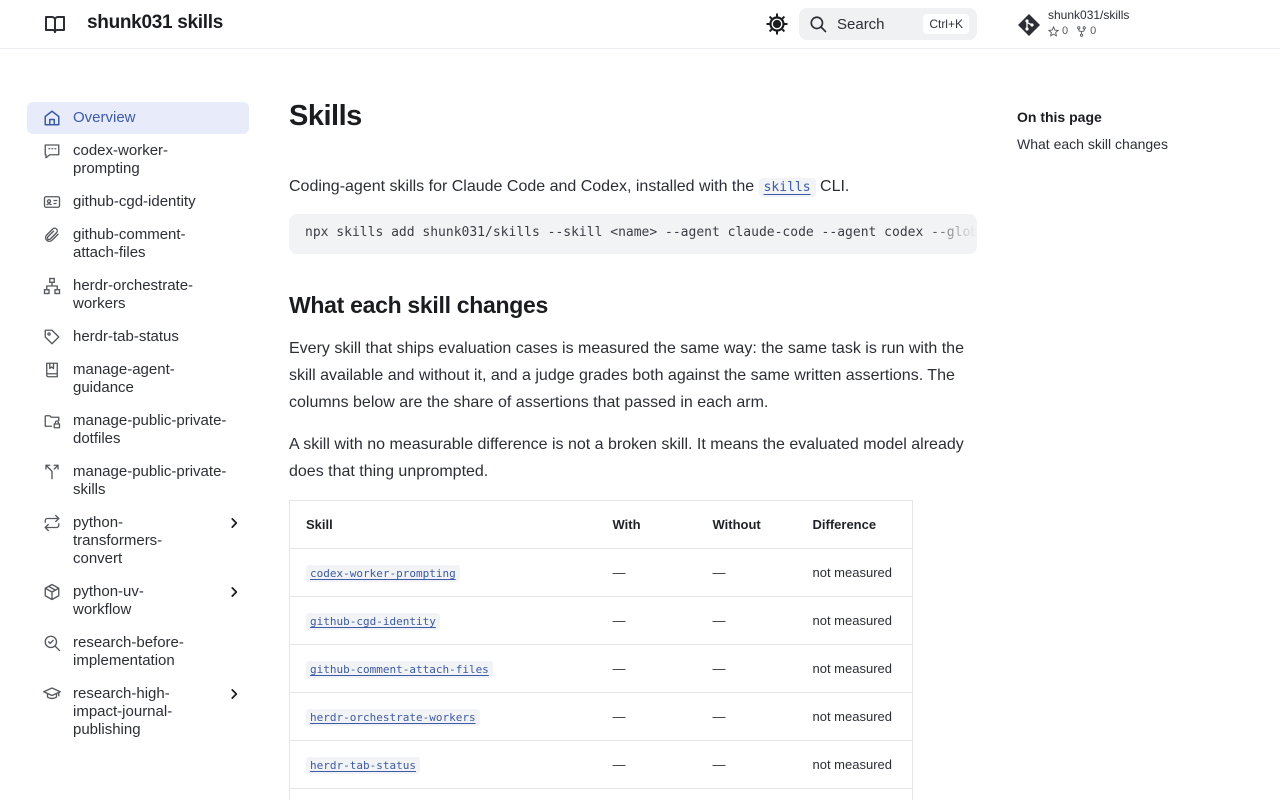 Image resolution: width=1280 pixels, height=800 pixels. What do you see at coordinates (52, 422) in the screenshot?
I see `folder-lock-icon` at bounding box center [52, 422].